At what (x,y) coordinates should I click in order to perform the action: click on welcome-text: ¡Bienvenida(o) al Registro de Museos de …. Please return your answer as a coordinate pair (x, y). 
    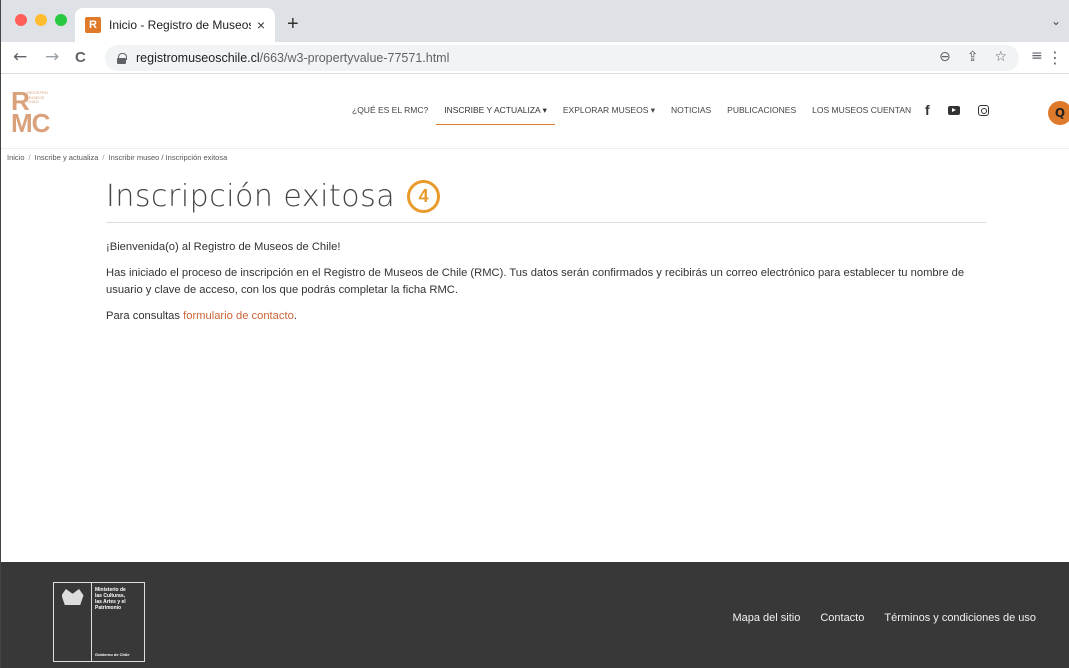
    Looking at the image, I should click on (223, 247).